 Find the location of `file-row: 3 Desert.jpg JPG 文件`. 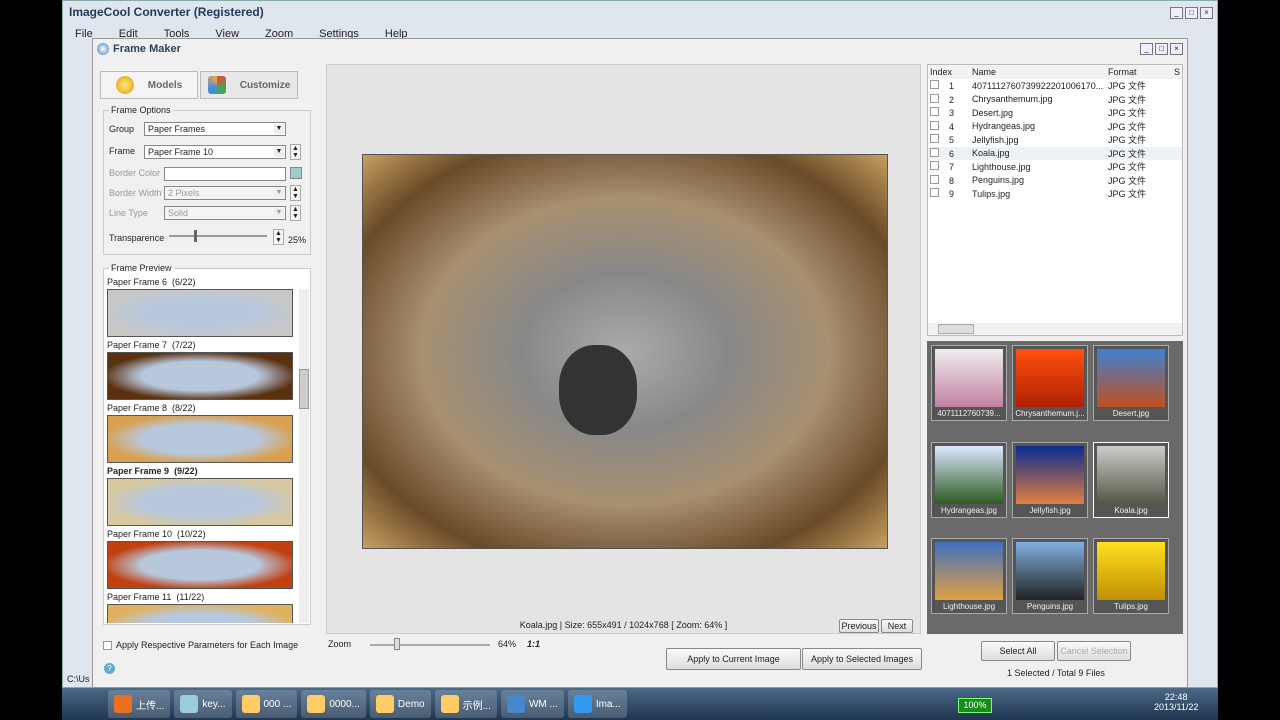

file-row: 3 Desert.jpg JPG 文件 is located at coordinates (1055, 113).